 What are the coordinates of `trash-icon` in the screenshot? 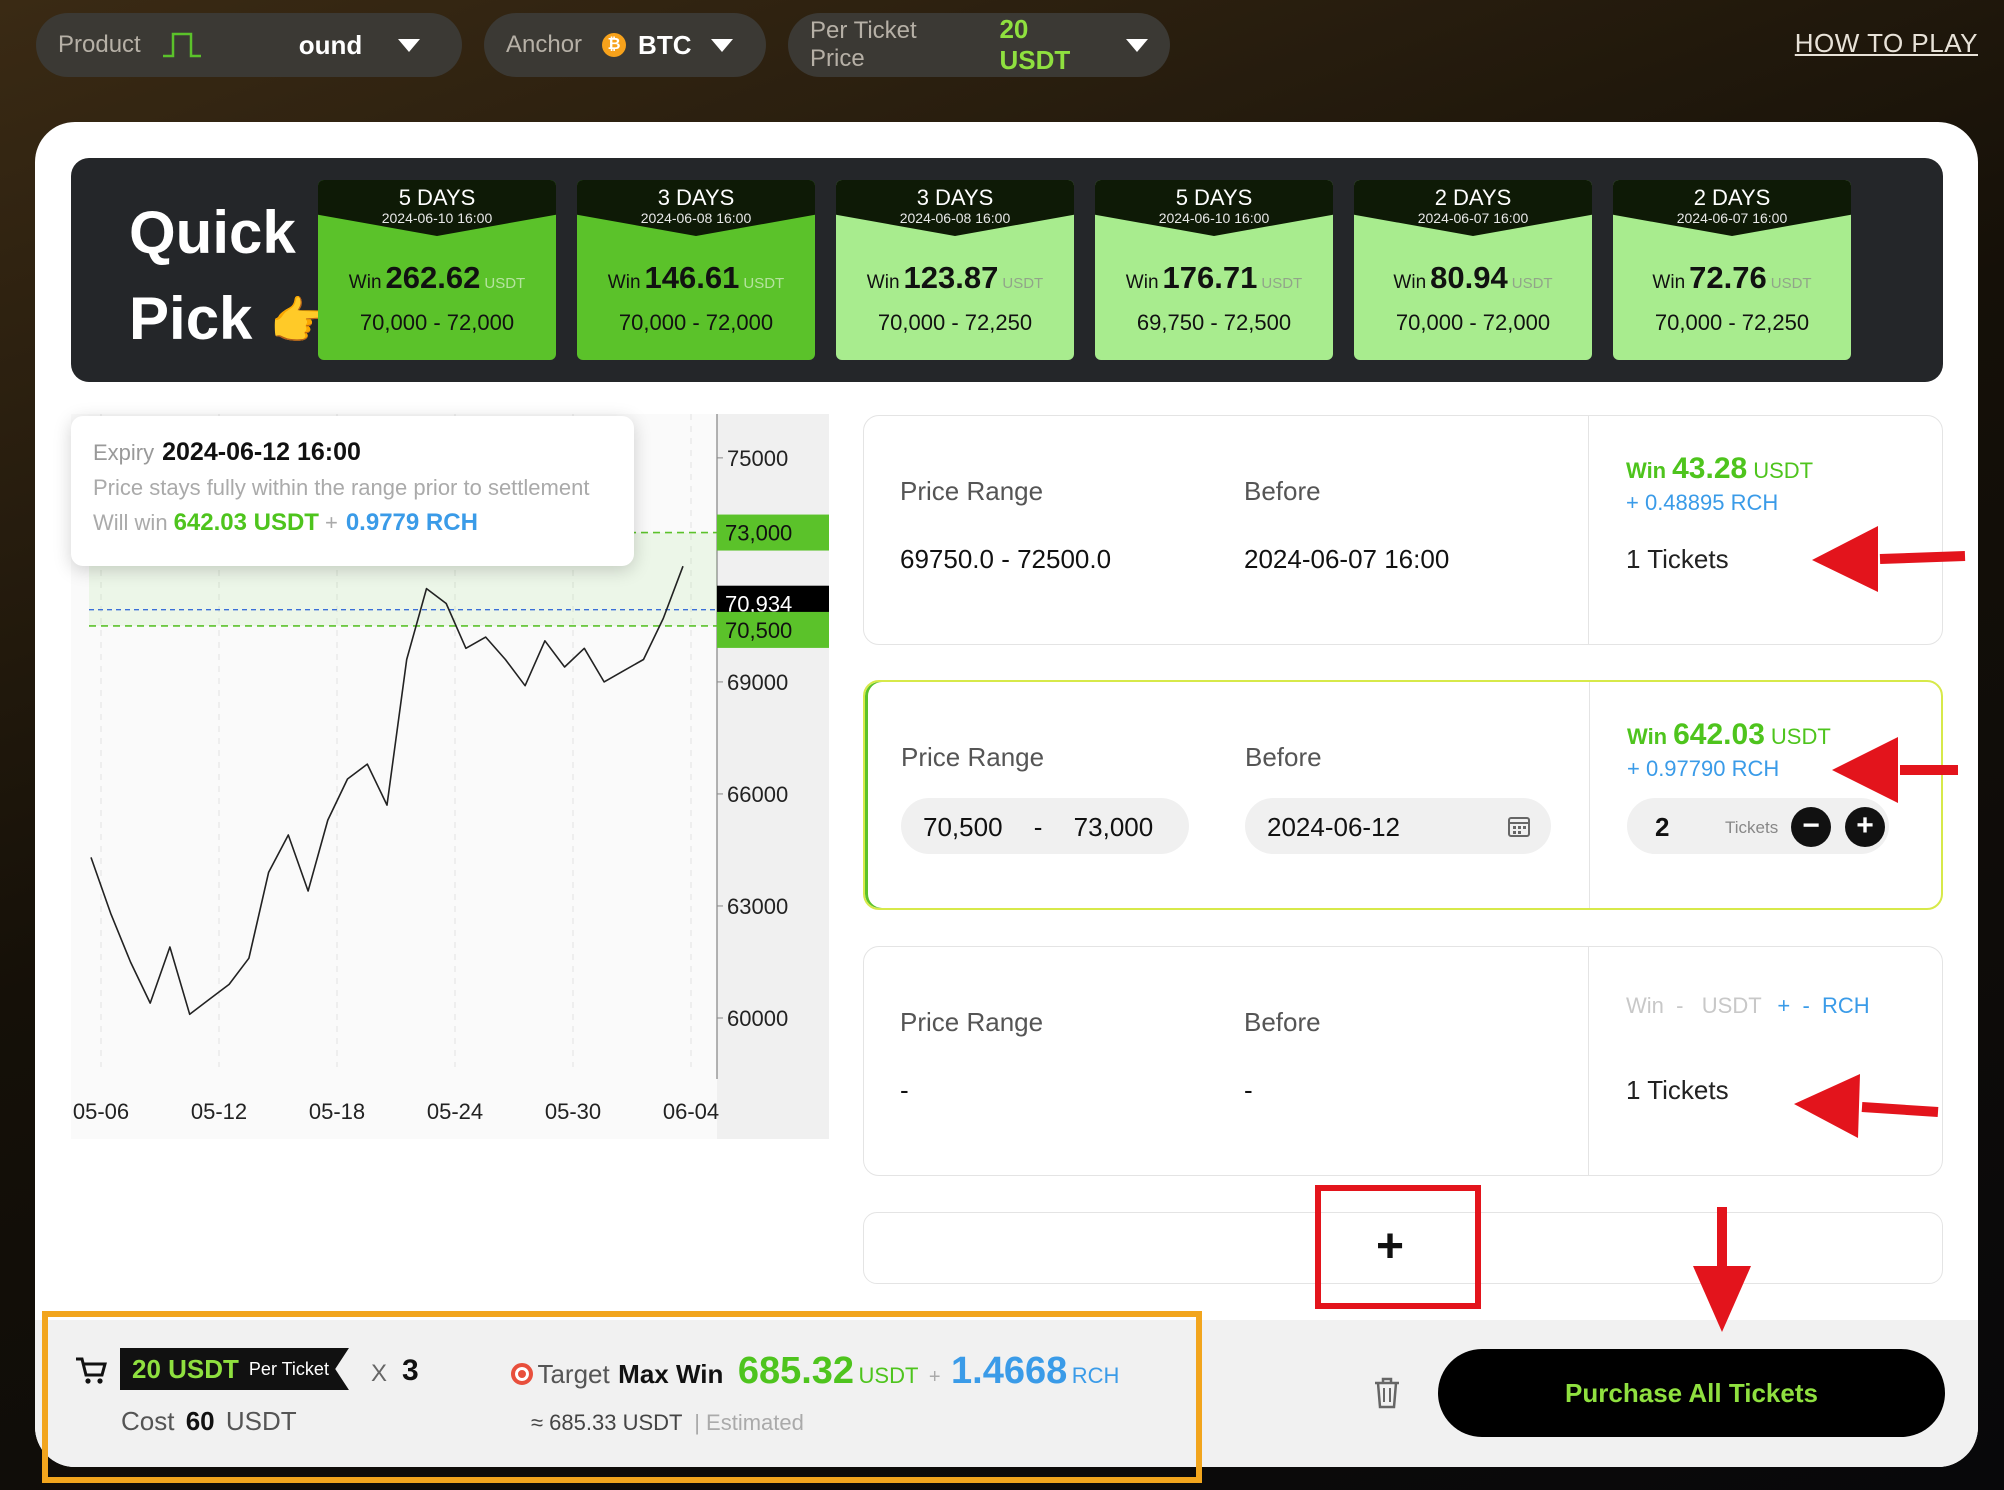 It's located at (1387, 1393).